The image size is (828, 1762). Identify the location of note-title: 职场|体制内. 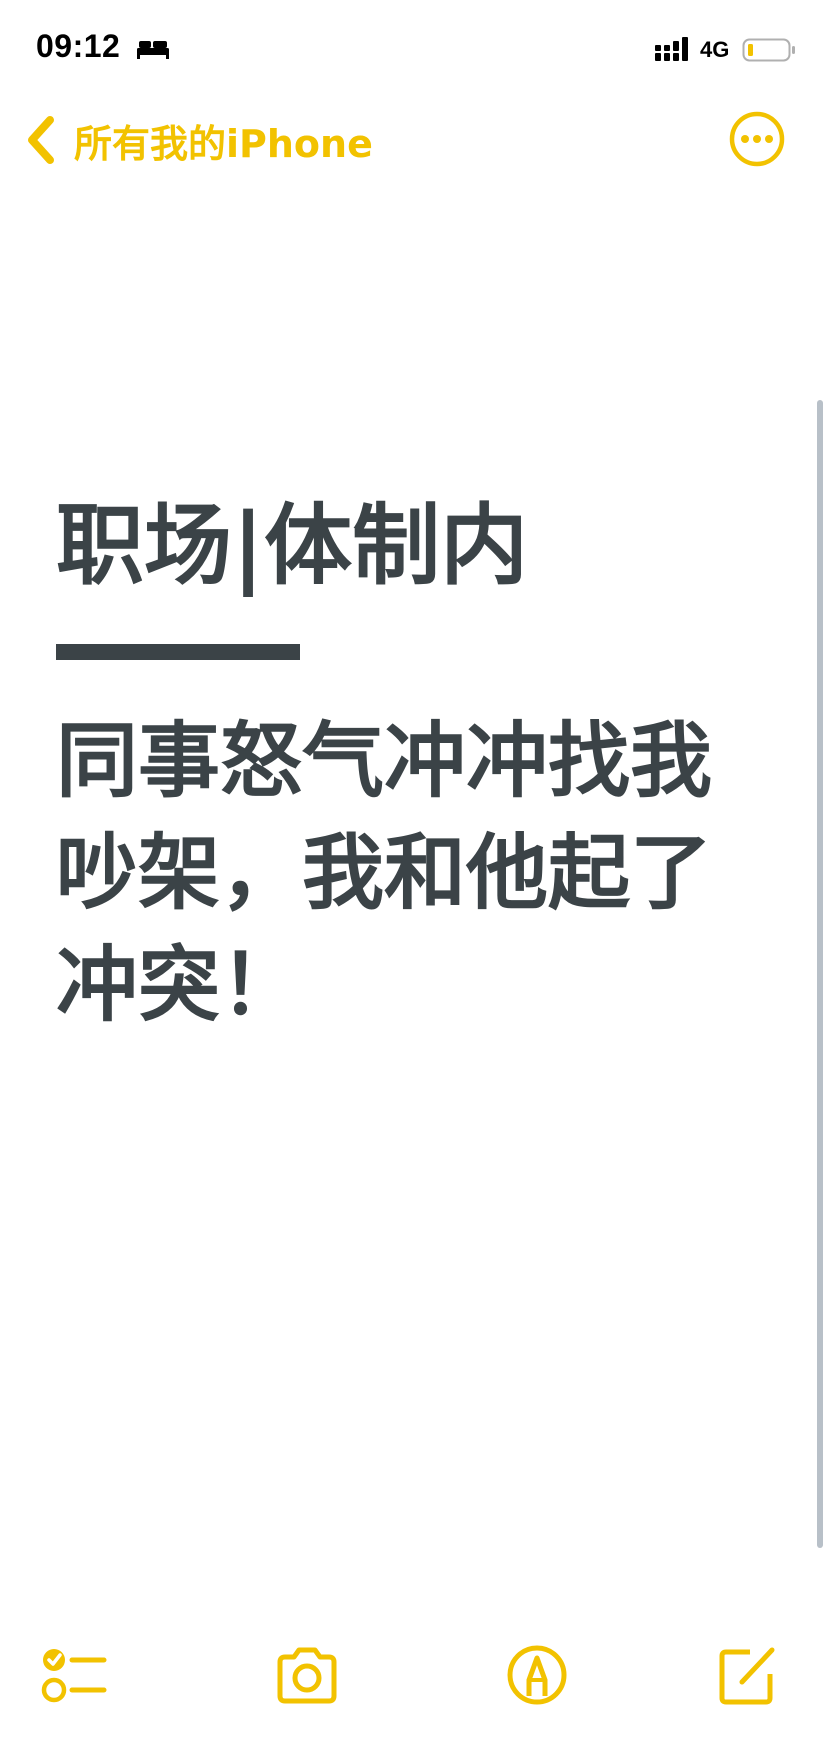
(416, 546).